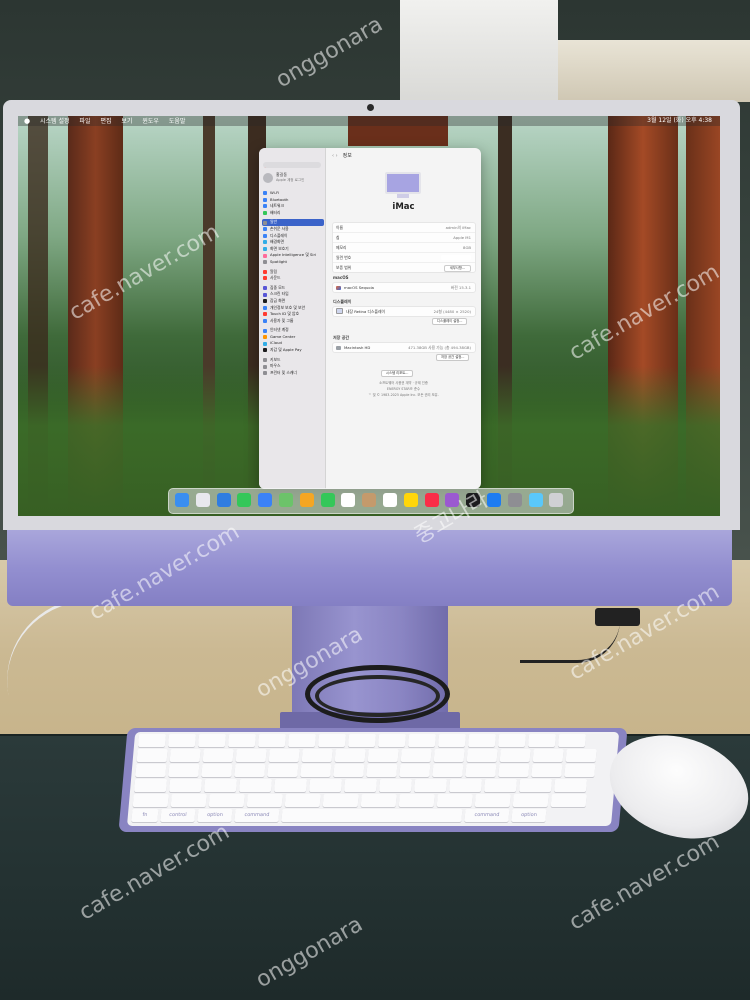  What do you see at coordinates (333, 156) in the screenshot?
I see `back-chevron-icon: ‹` at bounding box center [333, 156].